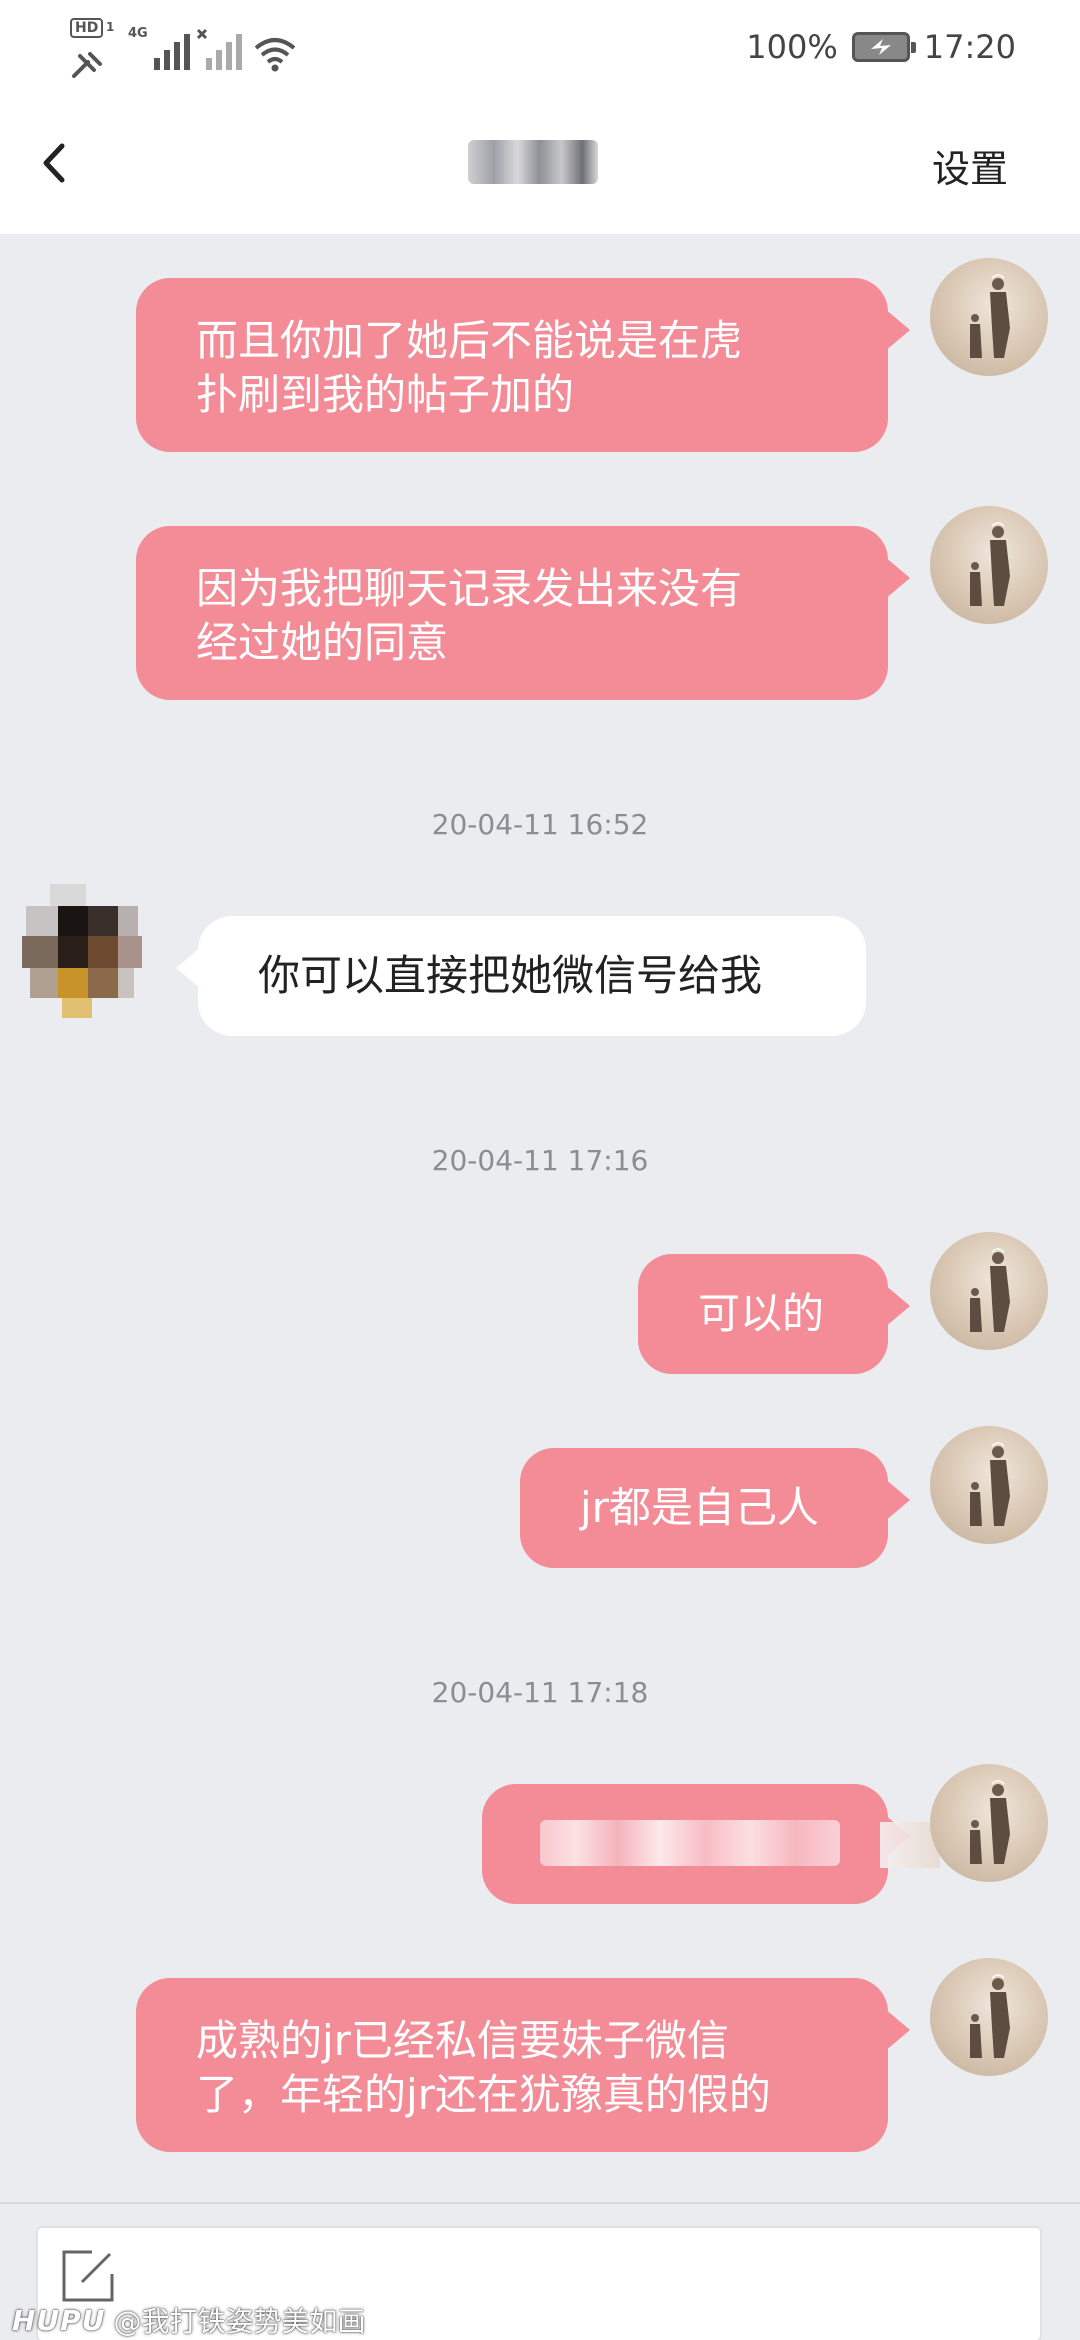 This screenshot has height=2340, width=1080. I want to click on message-line: 成熟的jr已经私信要妹子微信, so click(462, 2040).